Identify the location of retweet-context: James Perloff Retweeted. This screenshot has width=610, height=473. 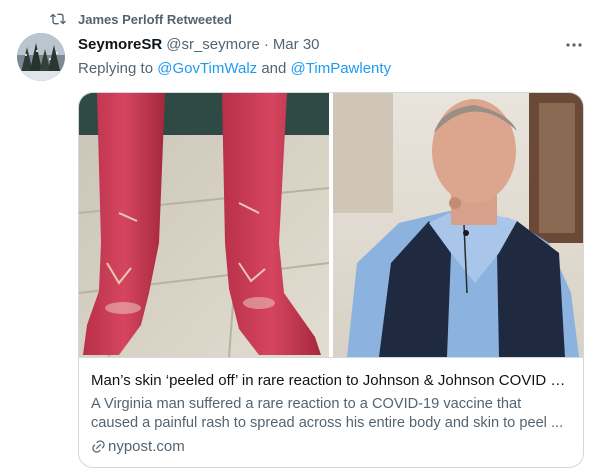
(141, 19).